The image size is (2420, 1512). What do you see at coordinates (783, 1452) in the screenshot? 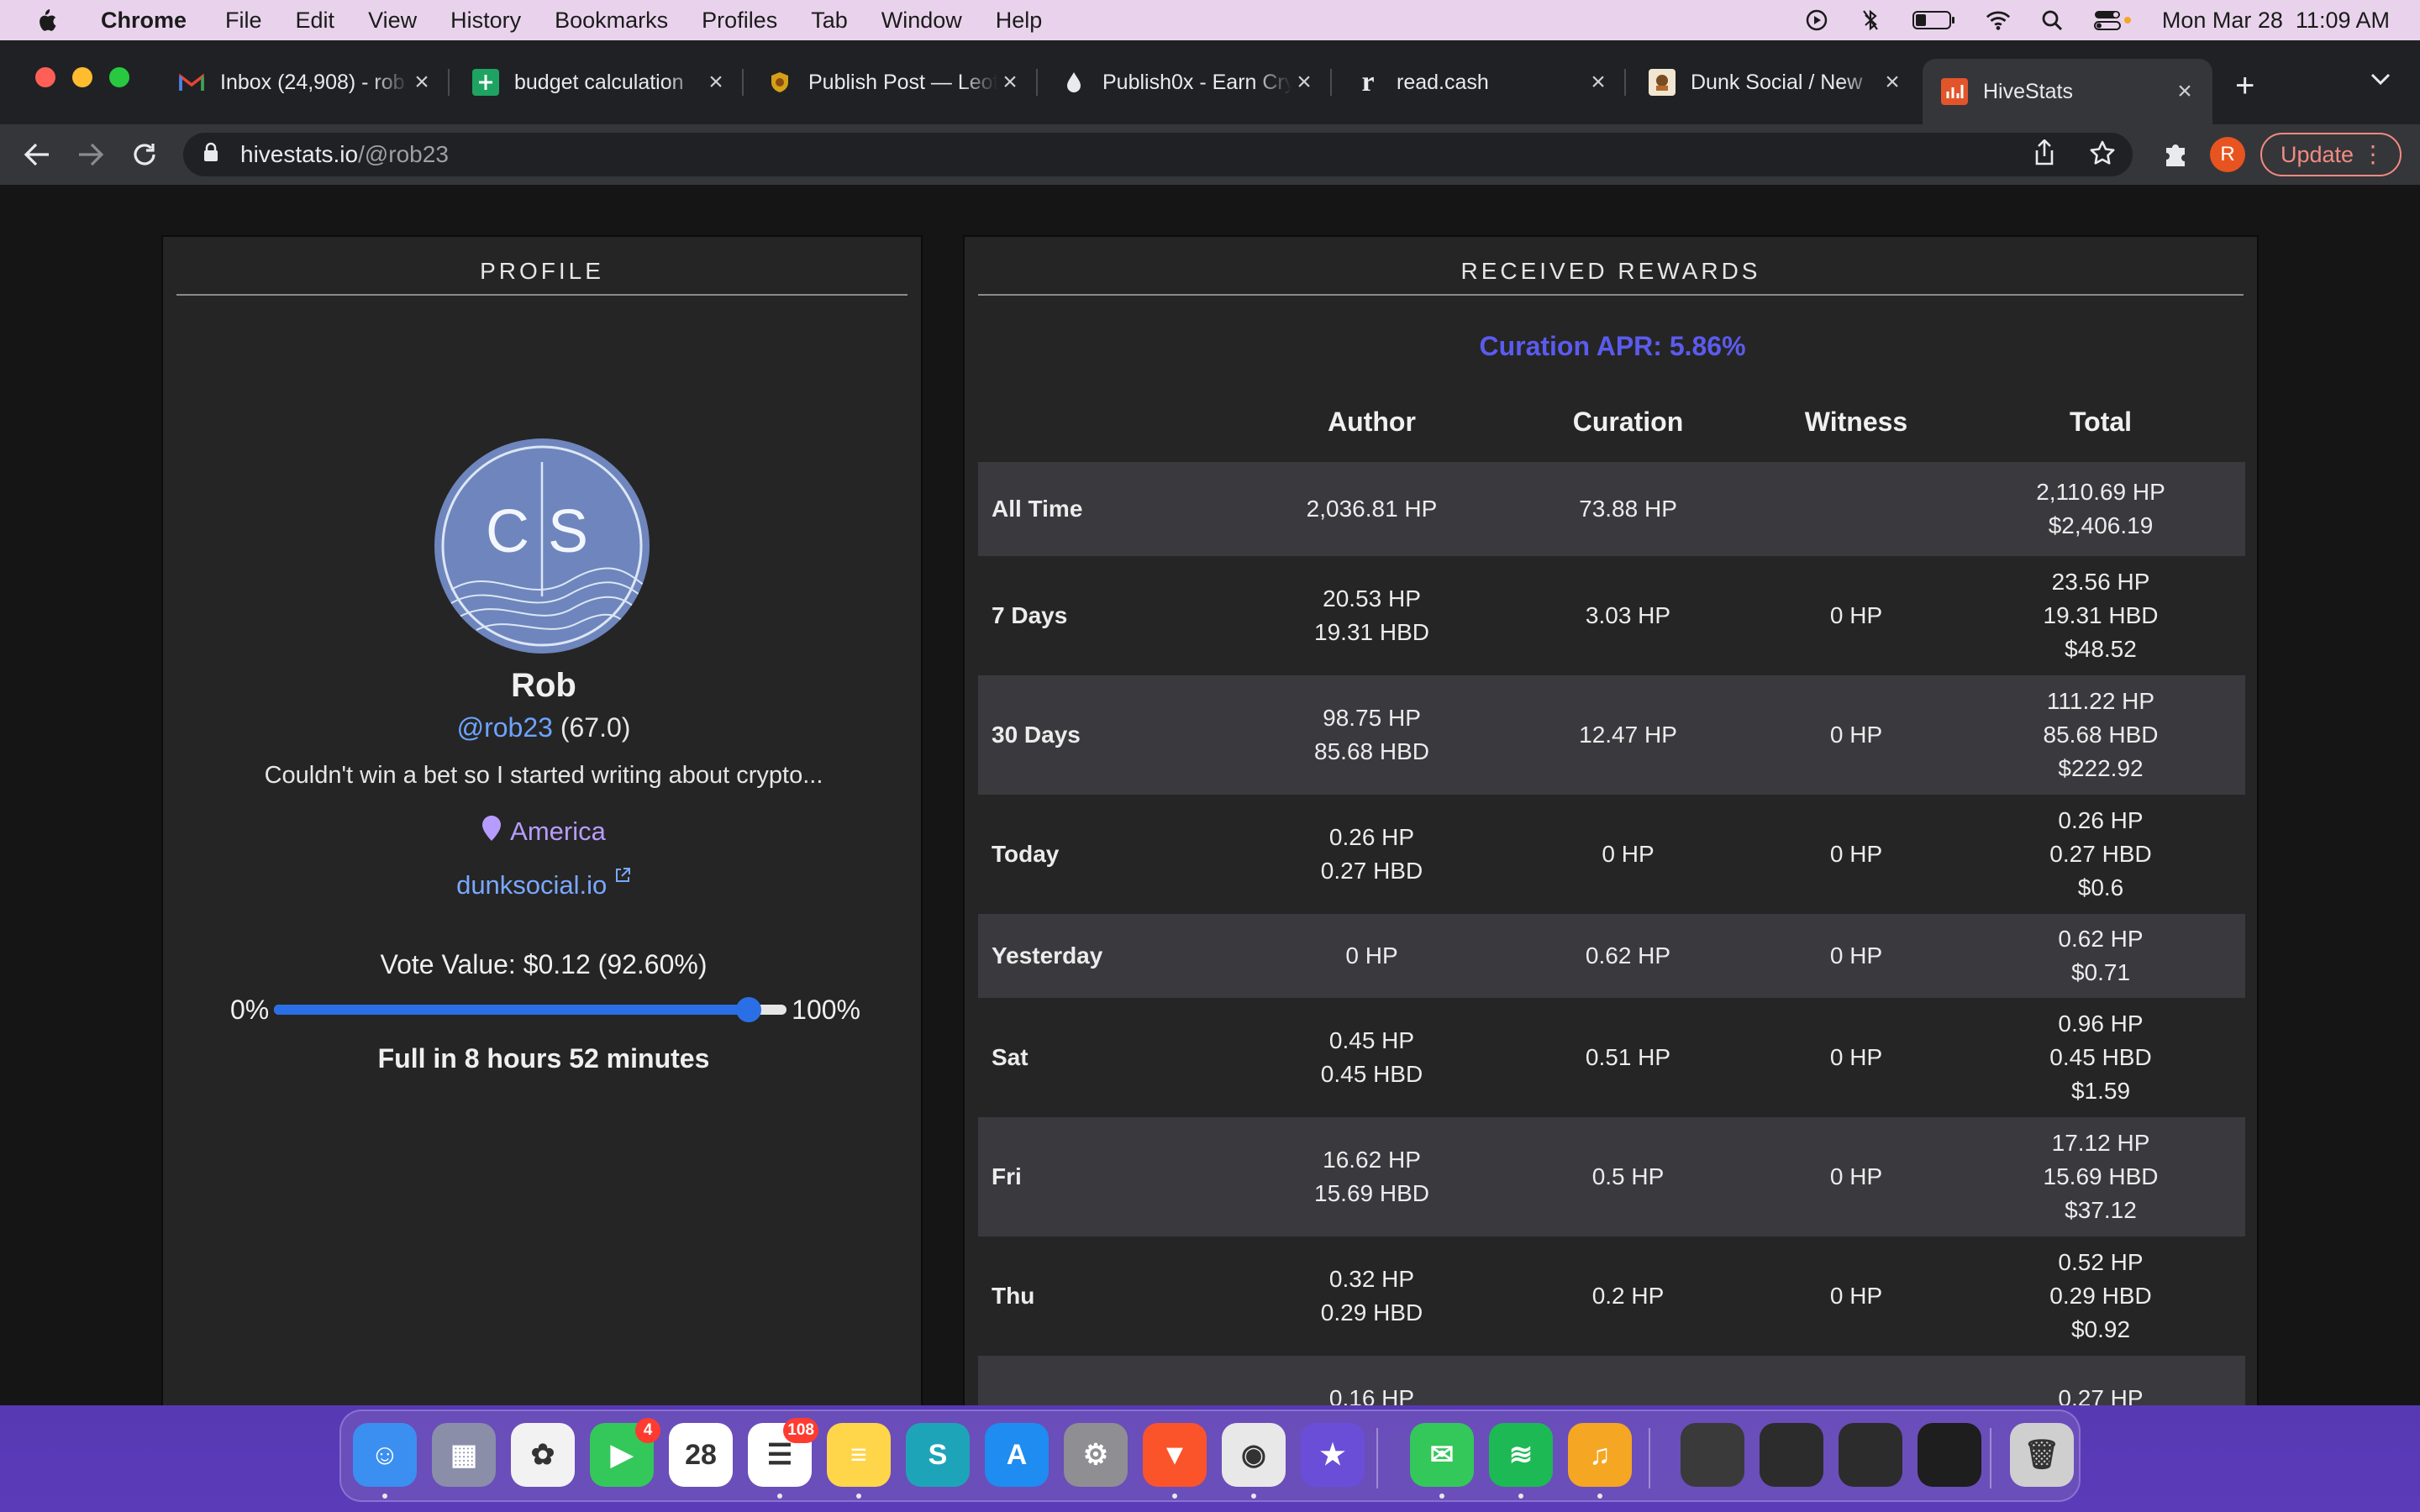
I see `reminders-icon: ☰ 108` at bounding box center [783, 1452].